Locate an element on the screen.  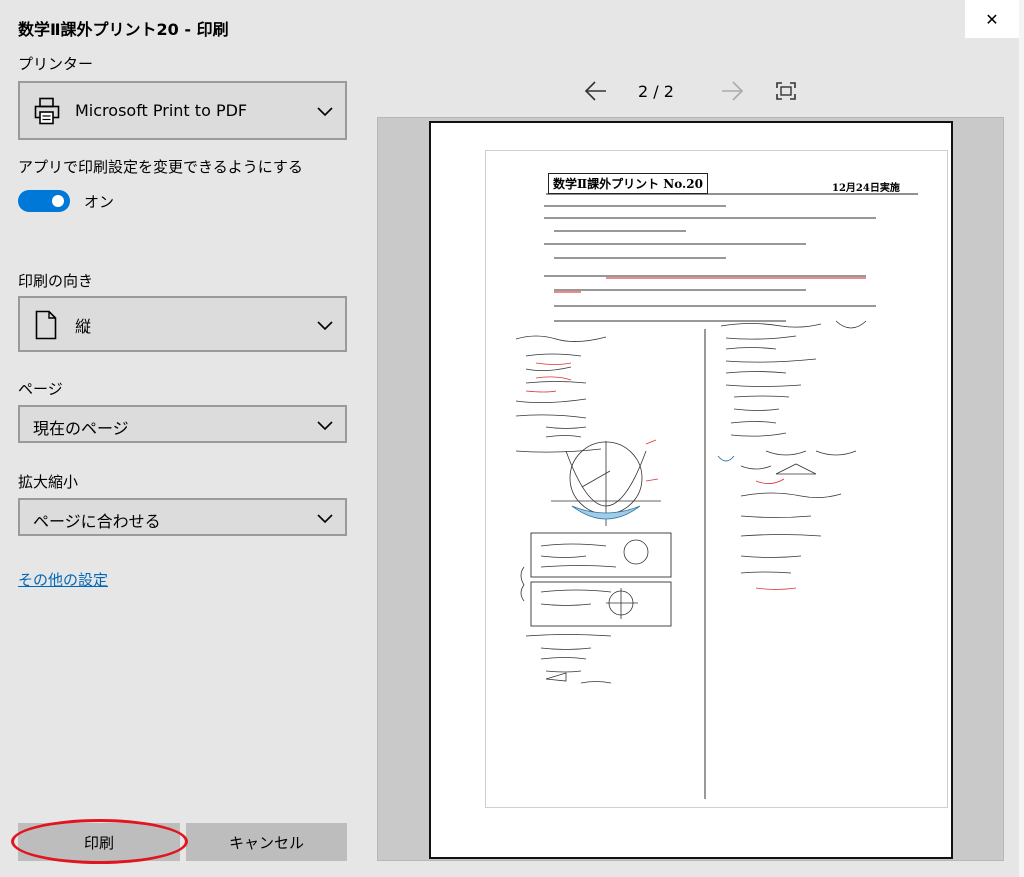
portrait-page-icon is located at coordinates (46, 327).